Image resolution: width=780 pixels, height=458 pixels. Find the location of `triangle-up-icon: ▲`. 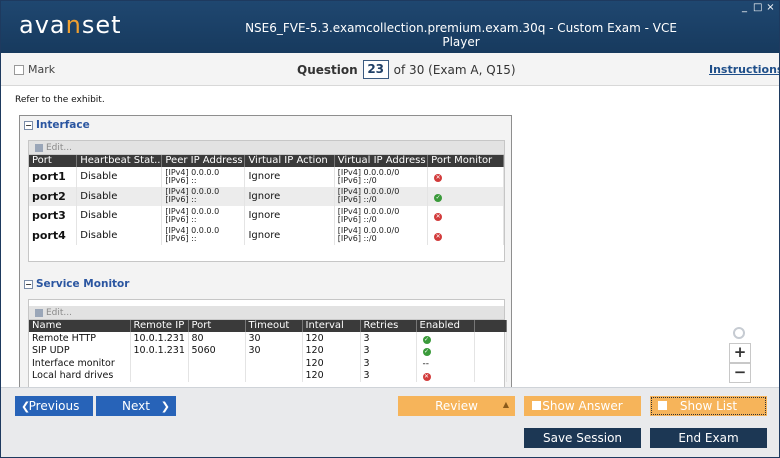

triangle-up-icon: ▲ is located at coordinates (505, 404).